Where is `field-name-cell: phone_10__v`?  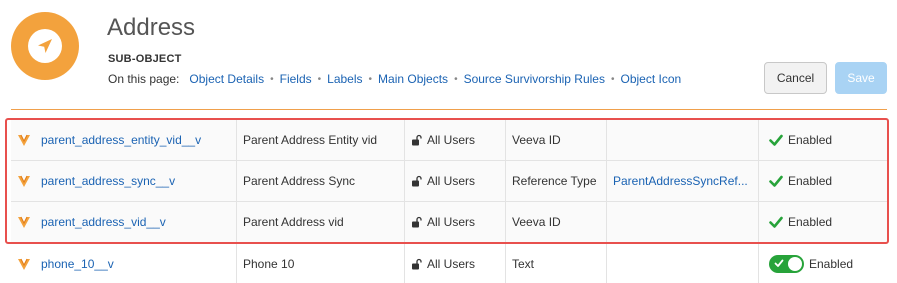
field-name-cell: phone_10__v is located at coordinates (124, 263).